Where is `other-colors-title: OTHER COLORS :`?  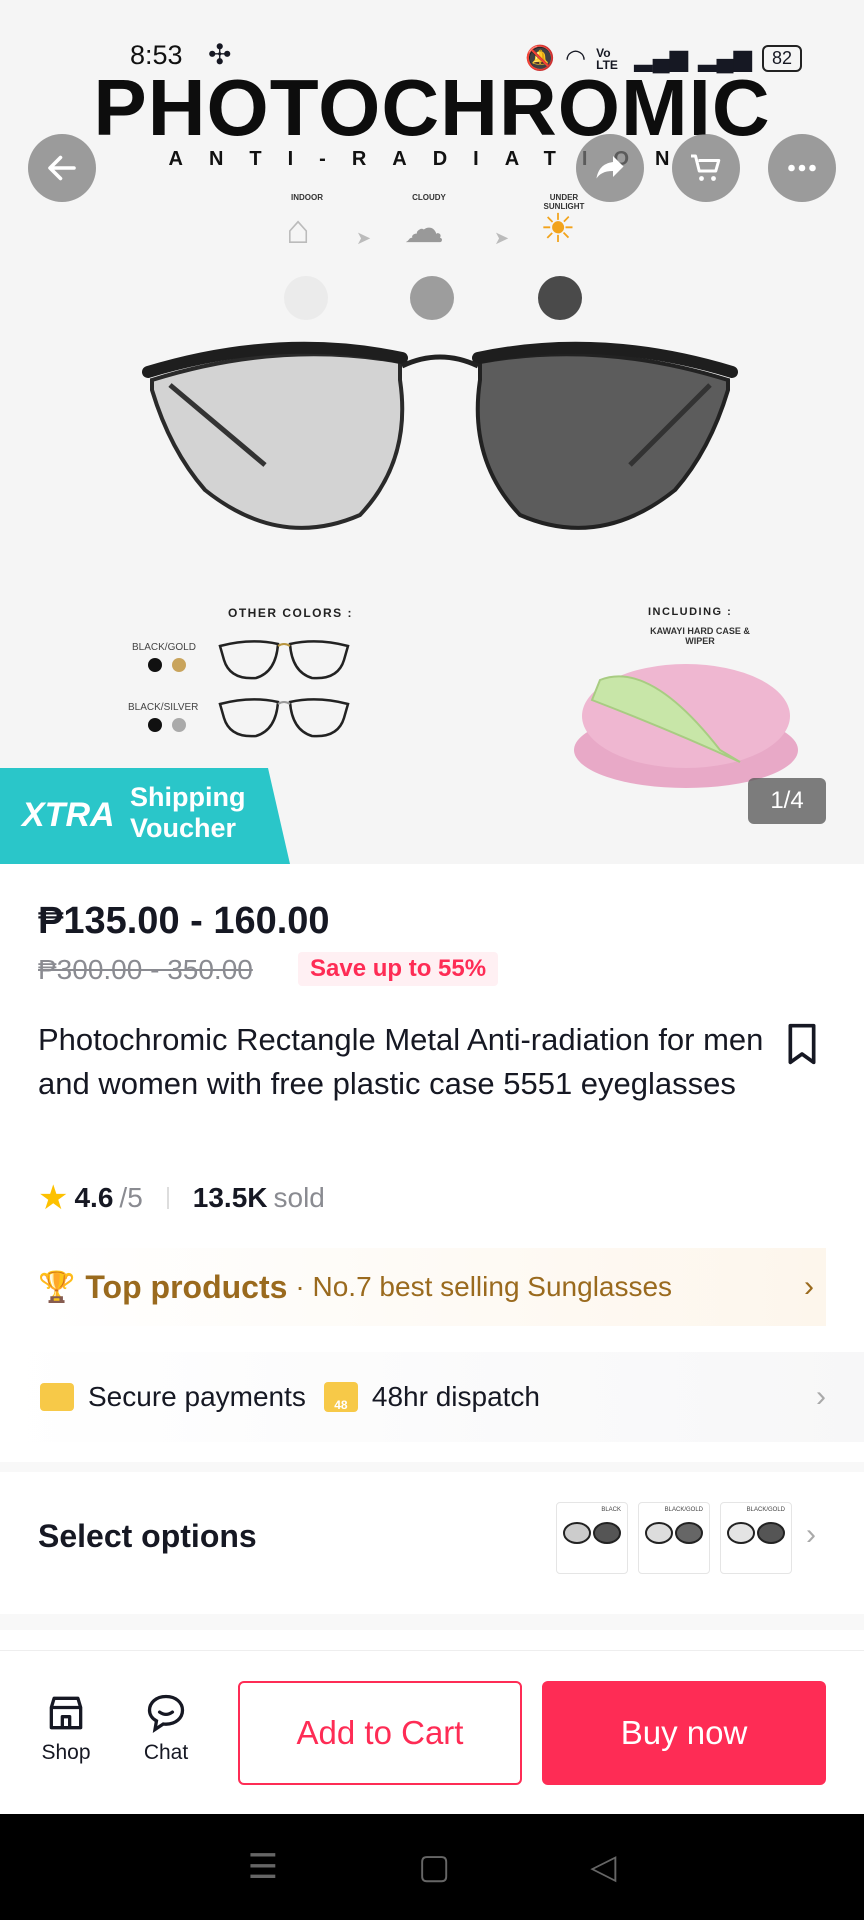
other-colors-title: OTHER COLORS : is located at coordinates (290, 613).